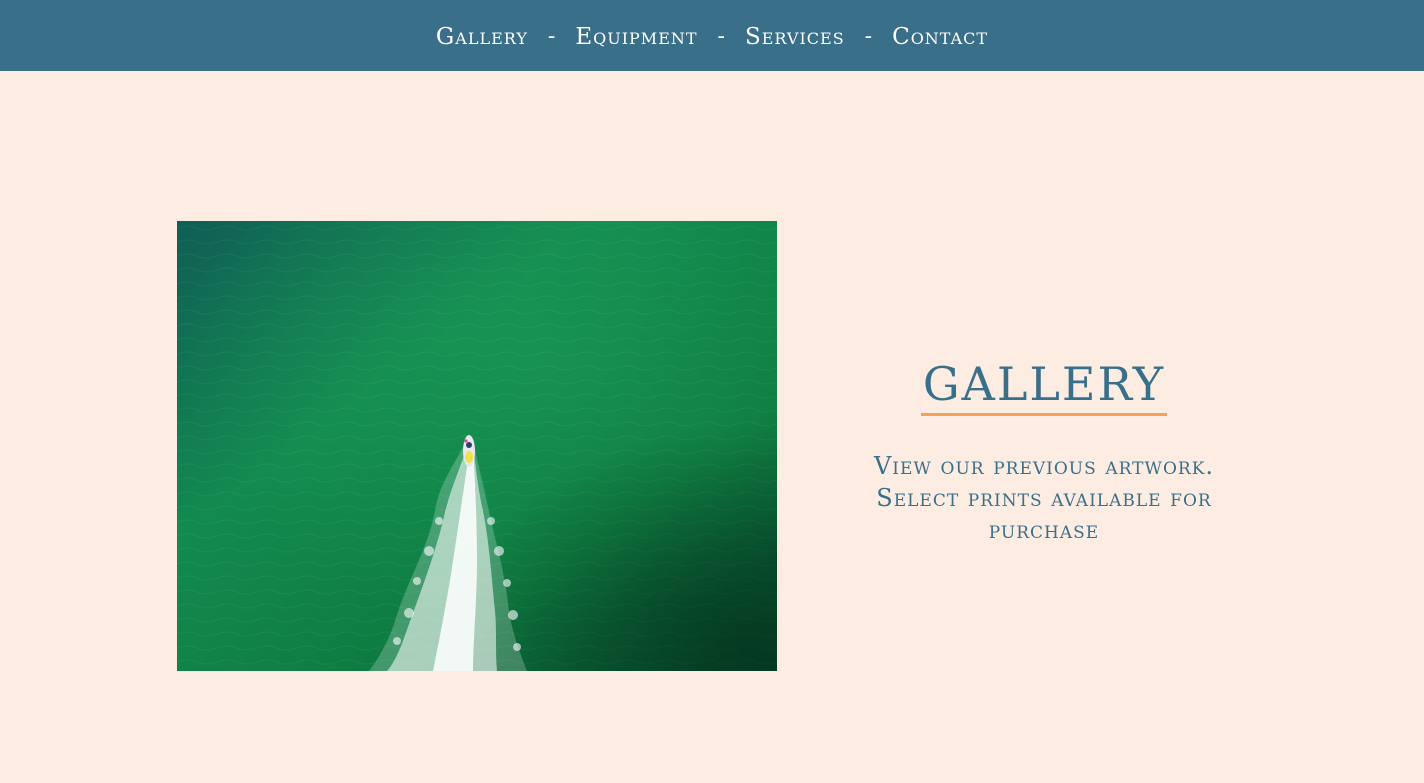 This screenshot has height=783, width=1424. What do you see at coordinates (795, 37) in the screenshot?
I see `nav-link-services: Services` at bounding box center [795, 37].